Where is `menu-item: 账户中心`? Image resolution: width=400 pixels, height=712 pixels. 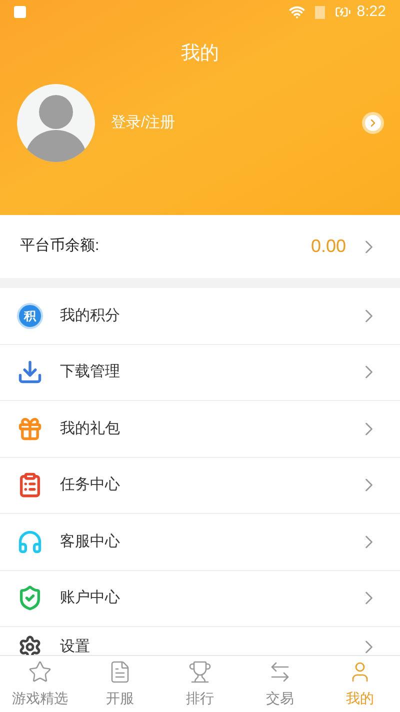 menu-item: 账户中心 is located at coordinates (200, 598).